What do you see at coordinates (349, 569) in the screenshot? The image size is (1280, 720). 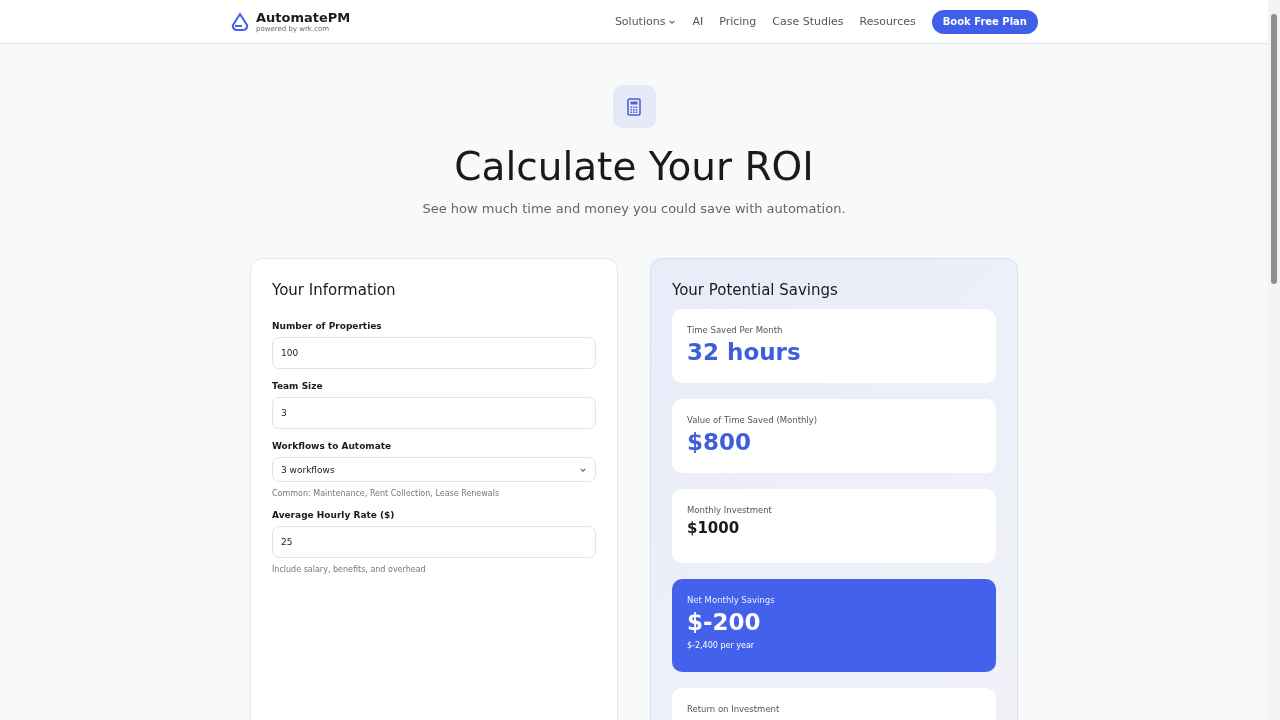 I see `field-hint: Include salary, benefits, and overhead` at bounding box center [349, 569].